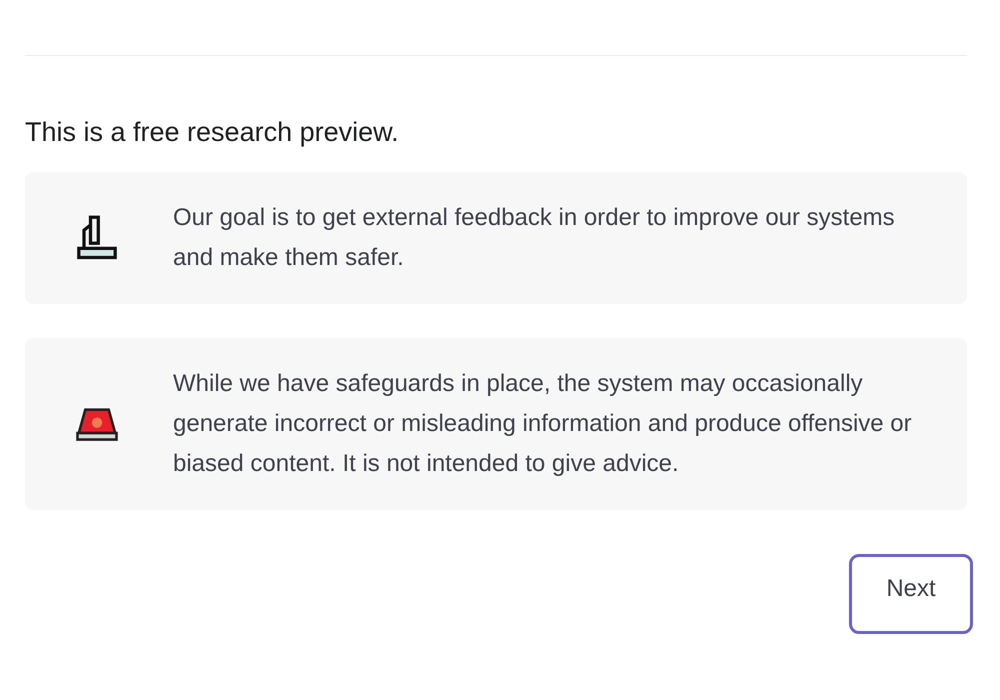 This screenshot has width=1000, height=700. What do you see at coordinates (911, 594) in the screenshot?
I see `next-button: Next` at bounding box center [911, 594].